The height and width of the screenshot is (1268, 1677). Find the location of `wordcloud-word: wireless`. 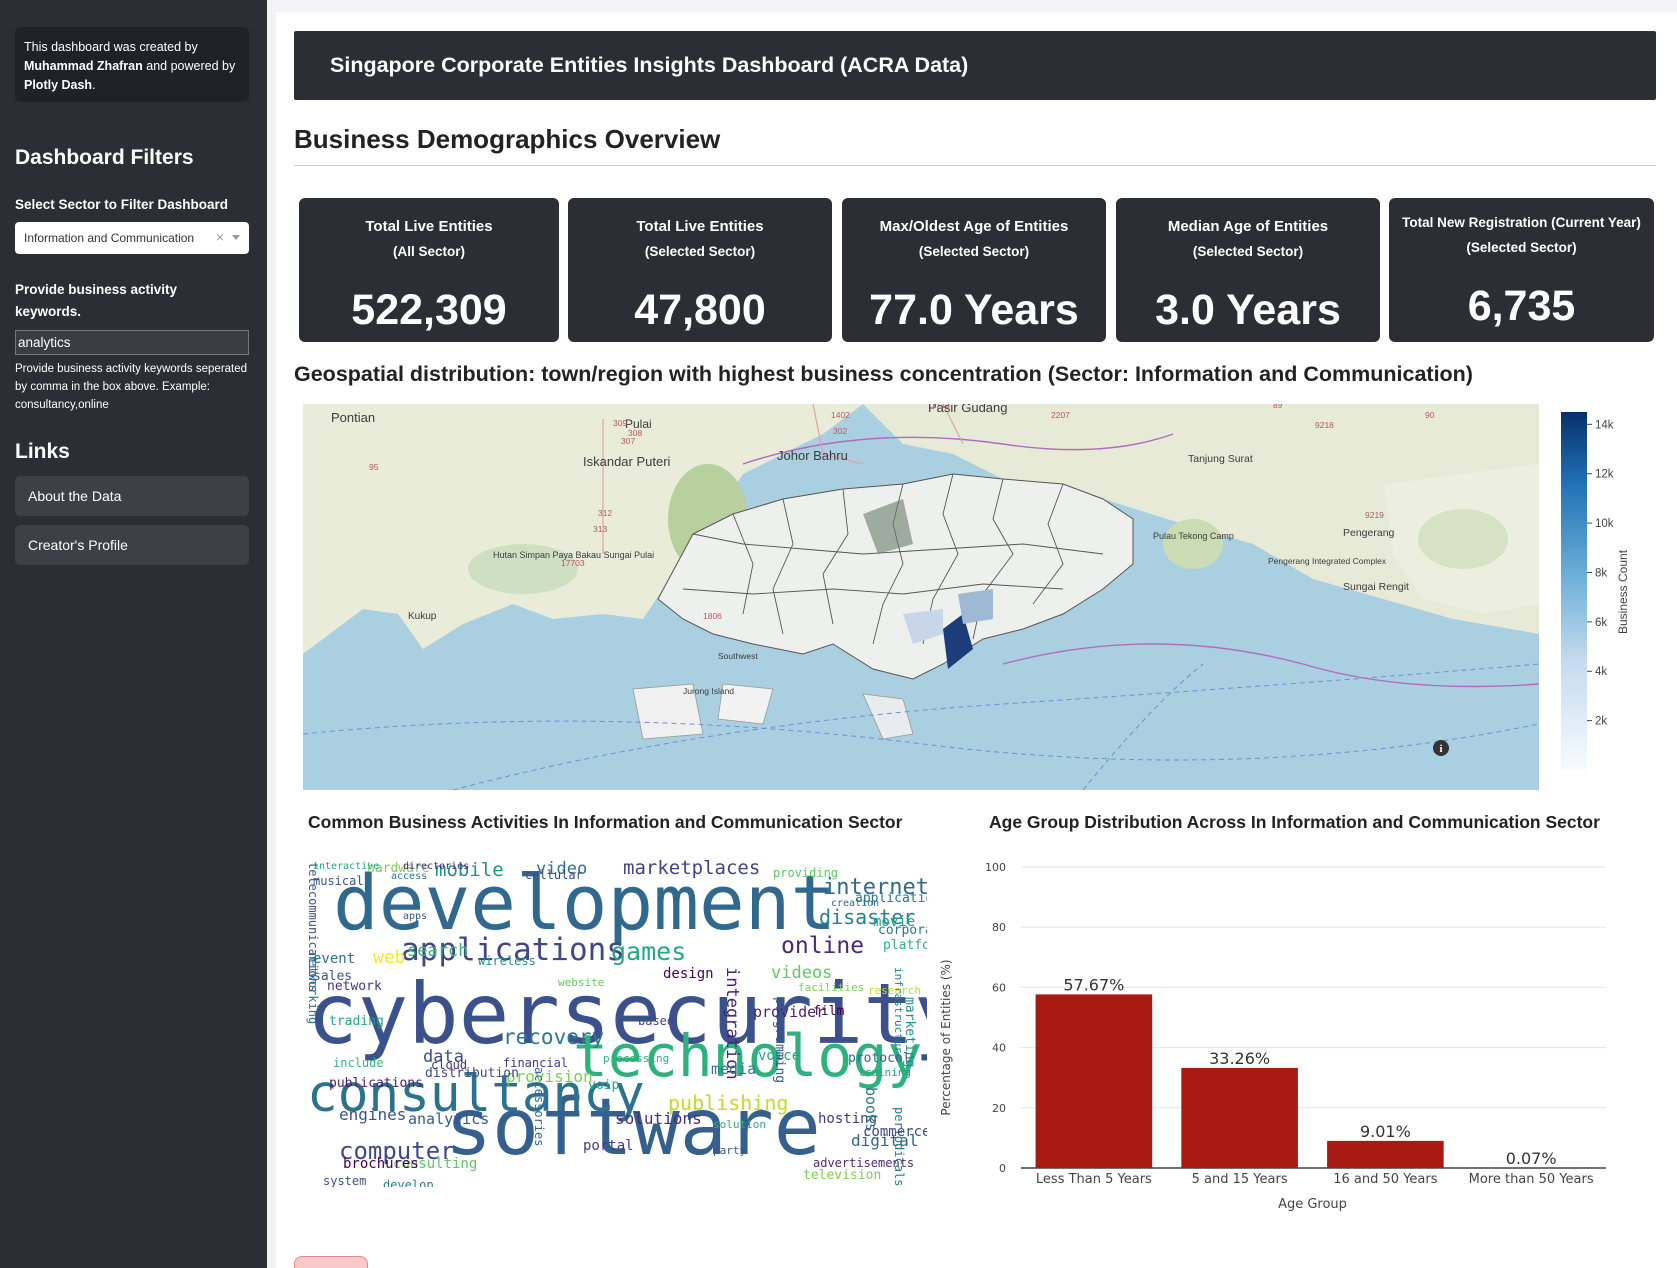

wordcloud-word: wireless is located at coordinates (507, 961).